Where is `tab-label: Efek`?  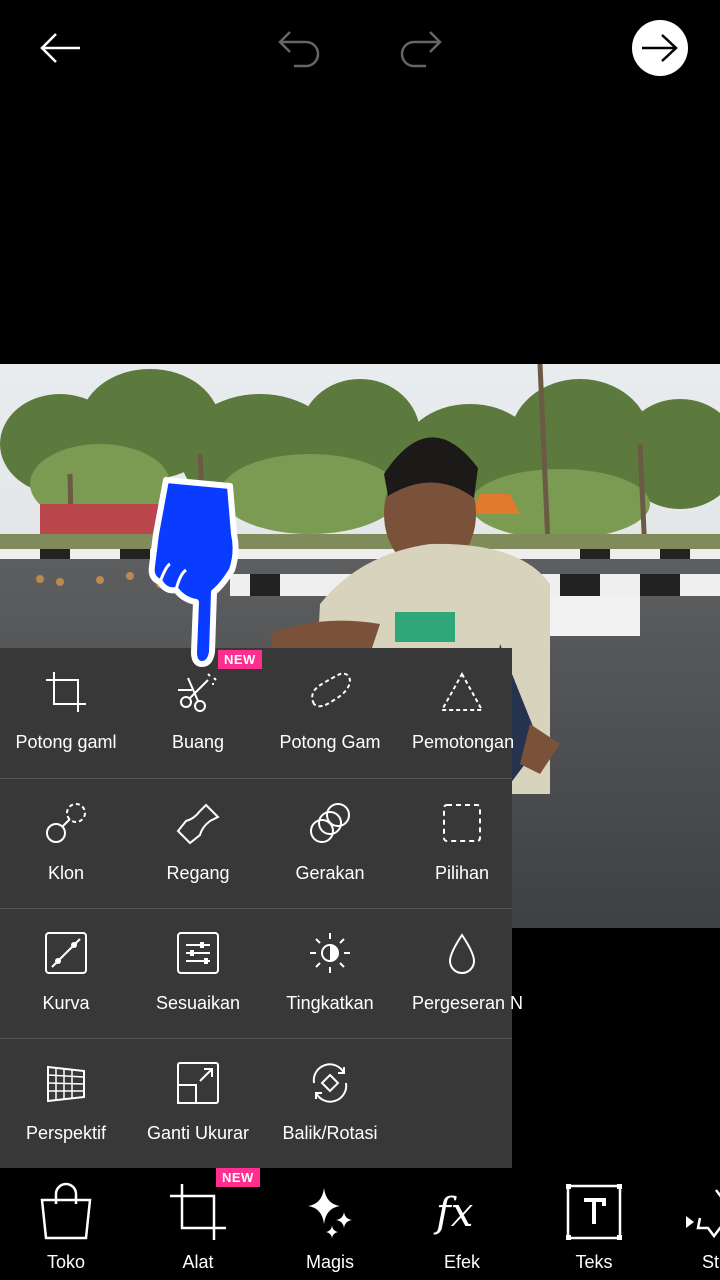
tab-label: Efek is located at coordinates (462, 1262).